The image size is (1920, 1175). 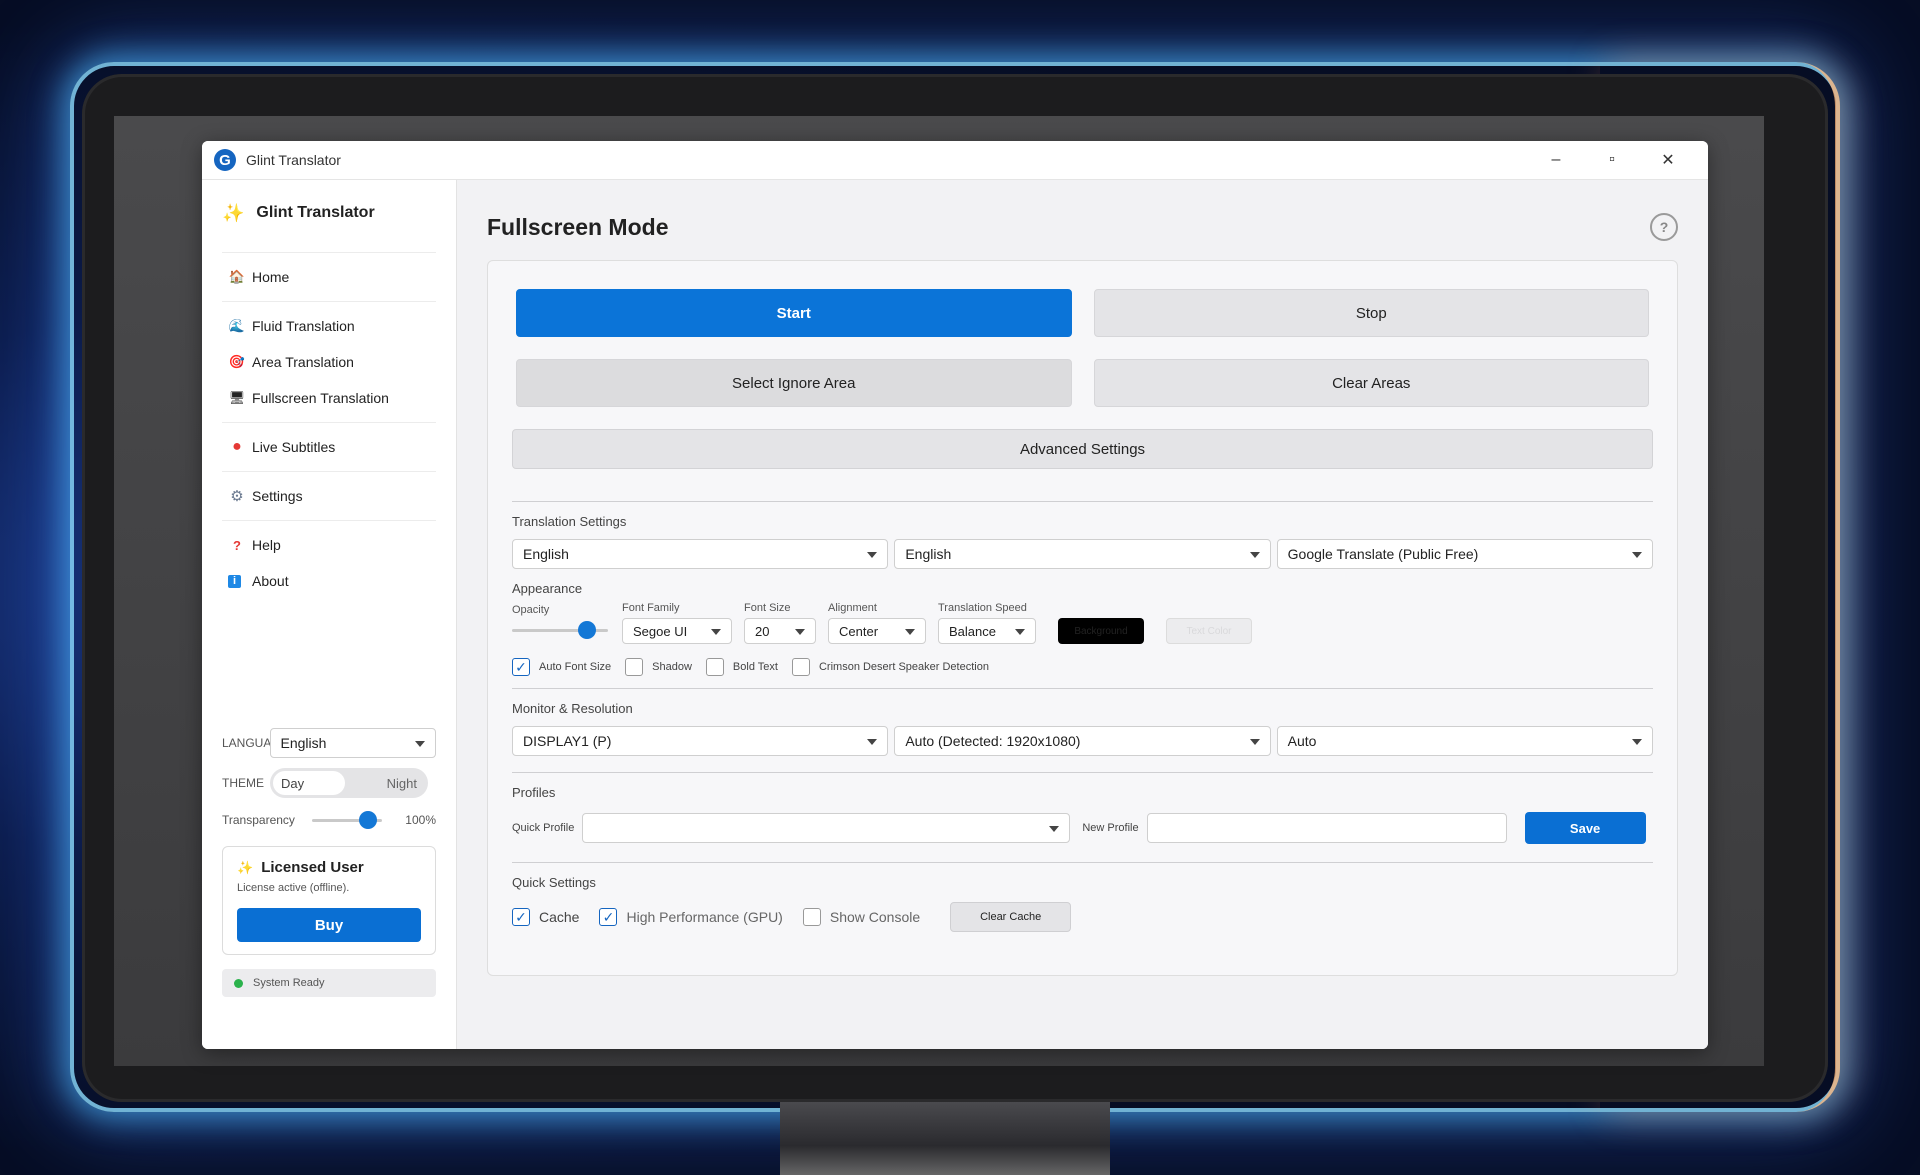 I want to click on translation-speed-label: Translation Speed, so click(x=982, y=608).